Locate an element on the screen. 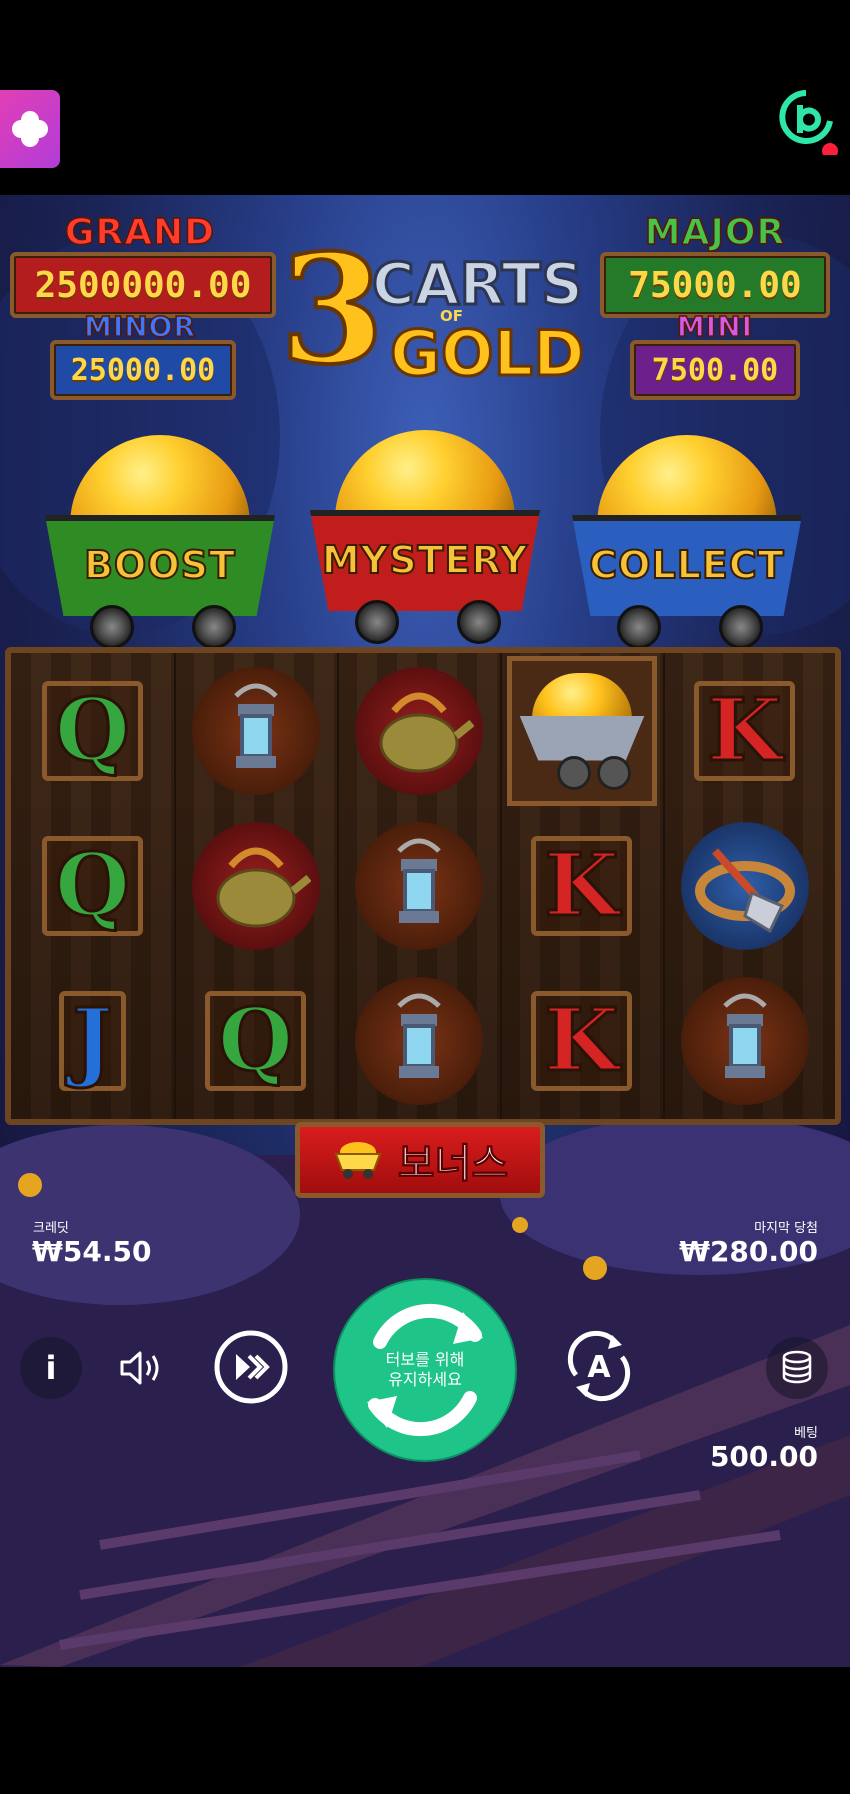 This screenshot has width=850, height=1794. jackpot-major-value: 75000.00 is located at coordinates (715, 285).